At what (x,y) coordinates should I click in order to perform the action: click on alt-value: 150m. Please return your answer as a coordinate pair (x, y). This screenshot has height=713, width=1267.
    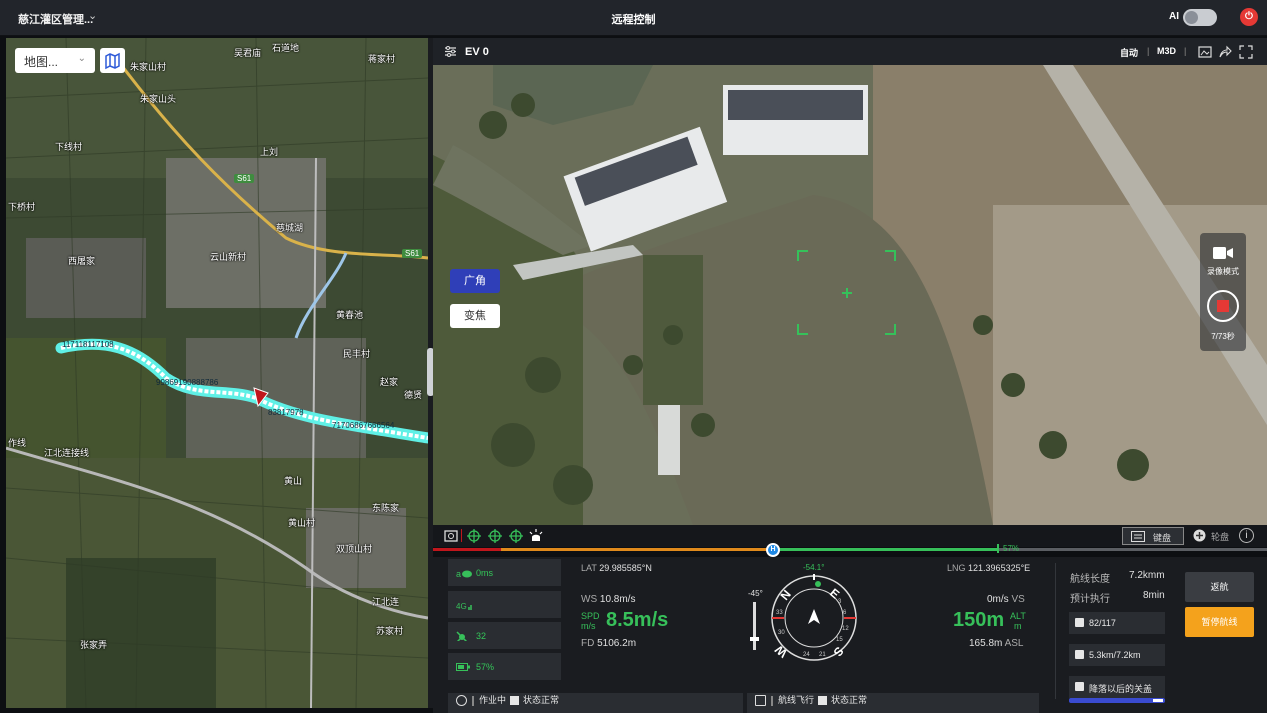
    Looking at the image, I should click on (979, 620).